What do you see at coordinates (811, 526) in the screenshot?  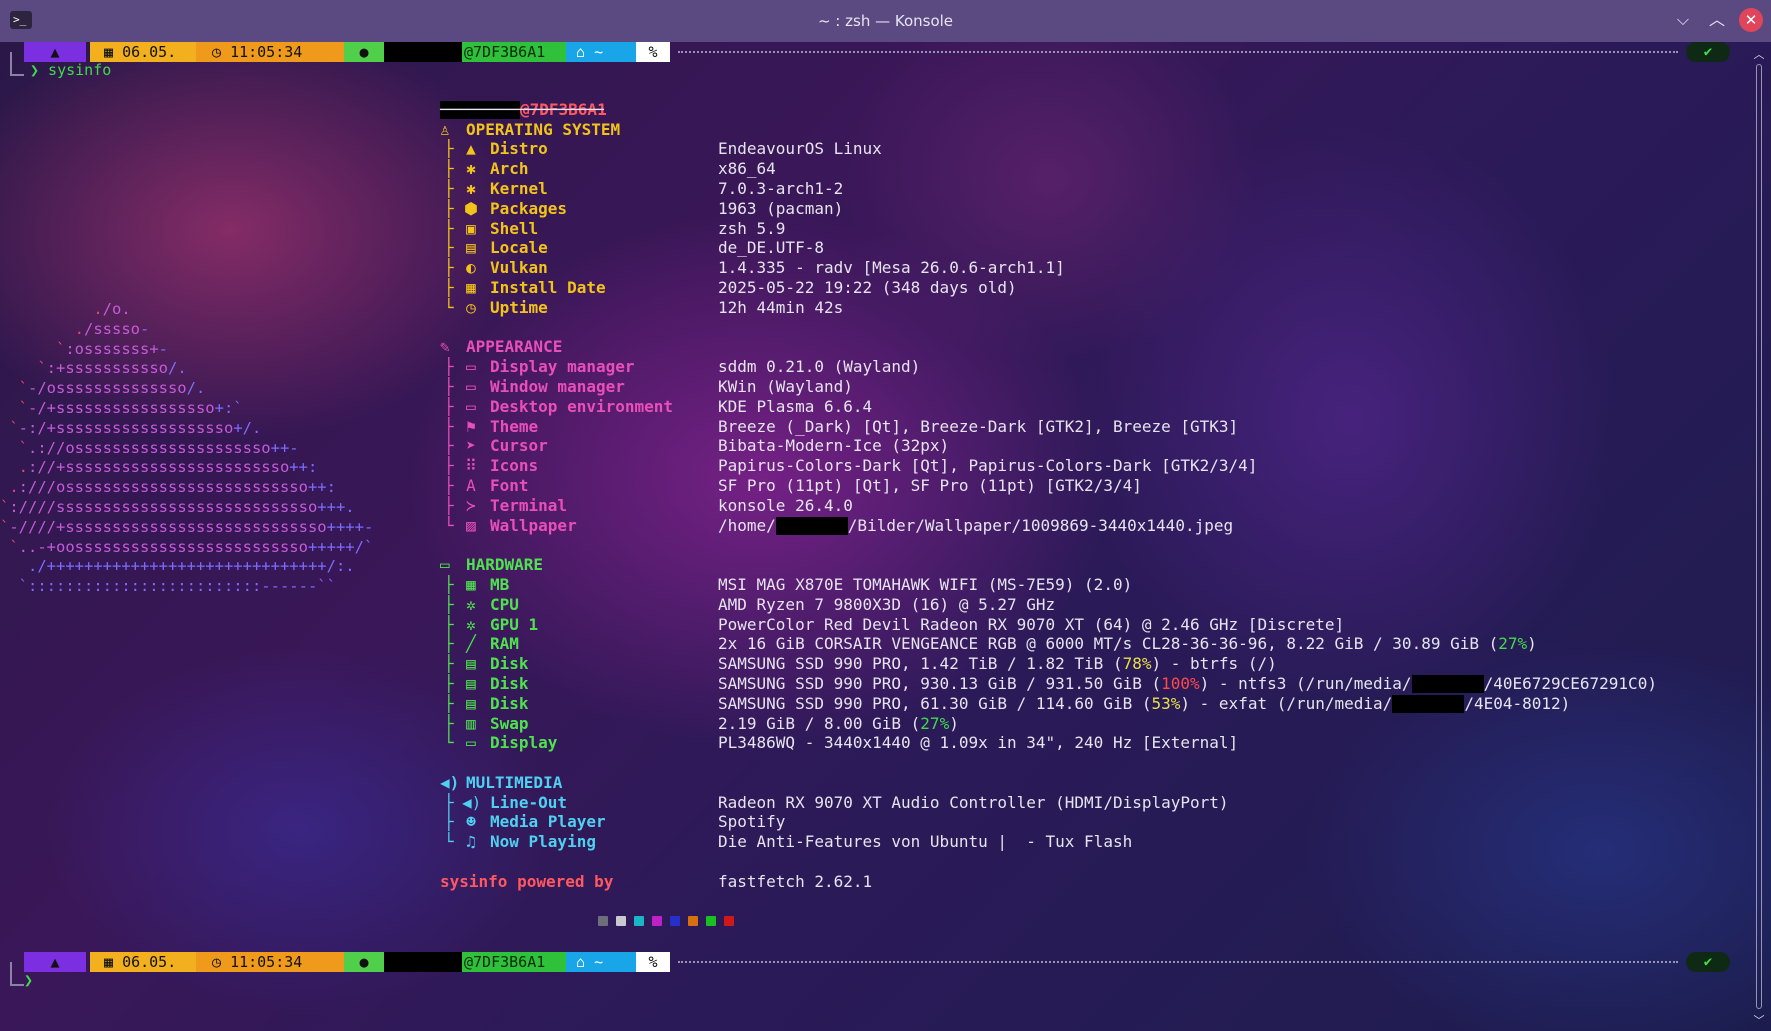 I see `redacted-username` at bounding box center [811, 526].